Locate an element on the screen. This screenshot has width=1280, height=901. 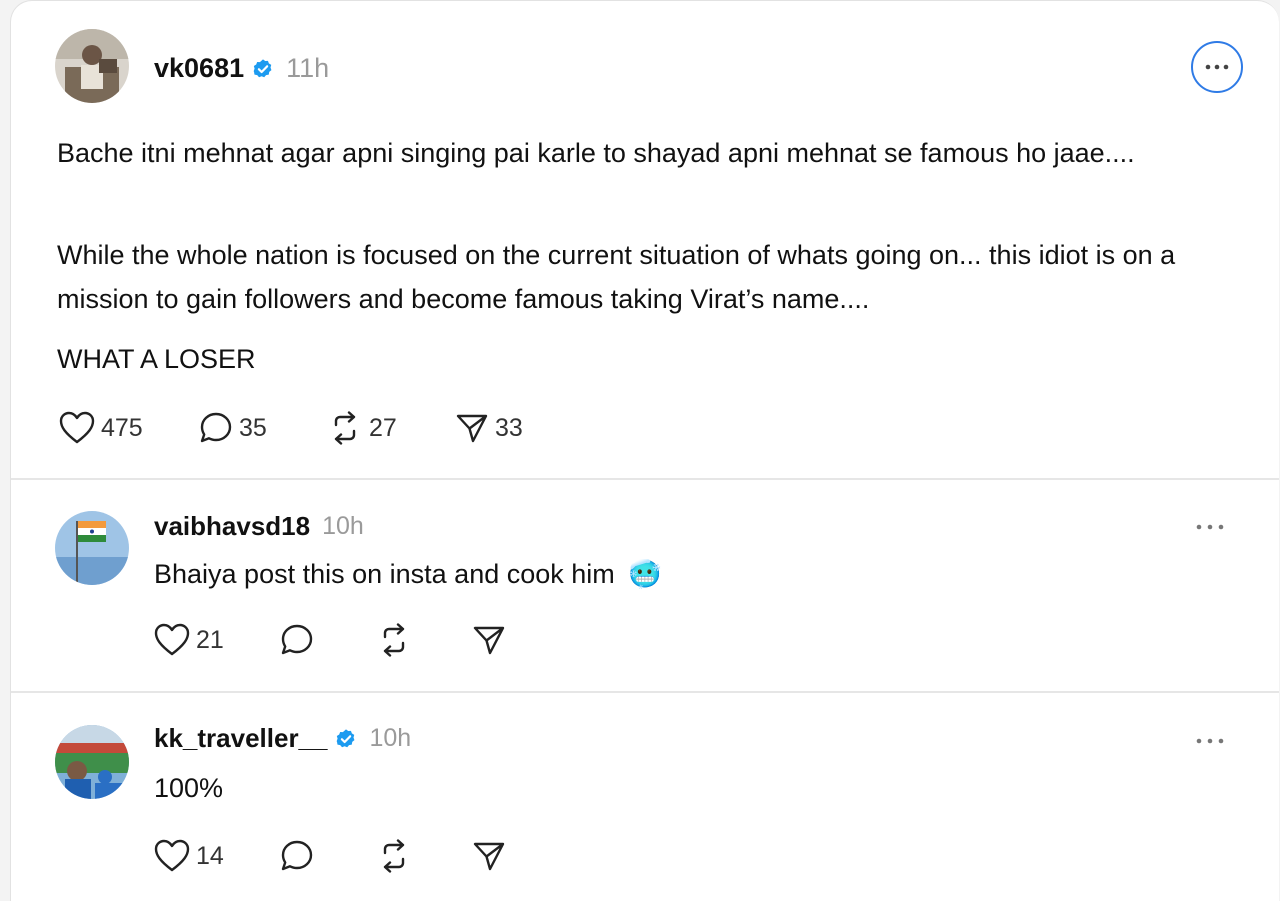
repost-count: 27 is located at coordinates (383, 427).